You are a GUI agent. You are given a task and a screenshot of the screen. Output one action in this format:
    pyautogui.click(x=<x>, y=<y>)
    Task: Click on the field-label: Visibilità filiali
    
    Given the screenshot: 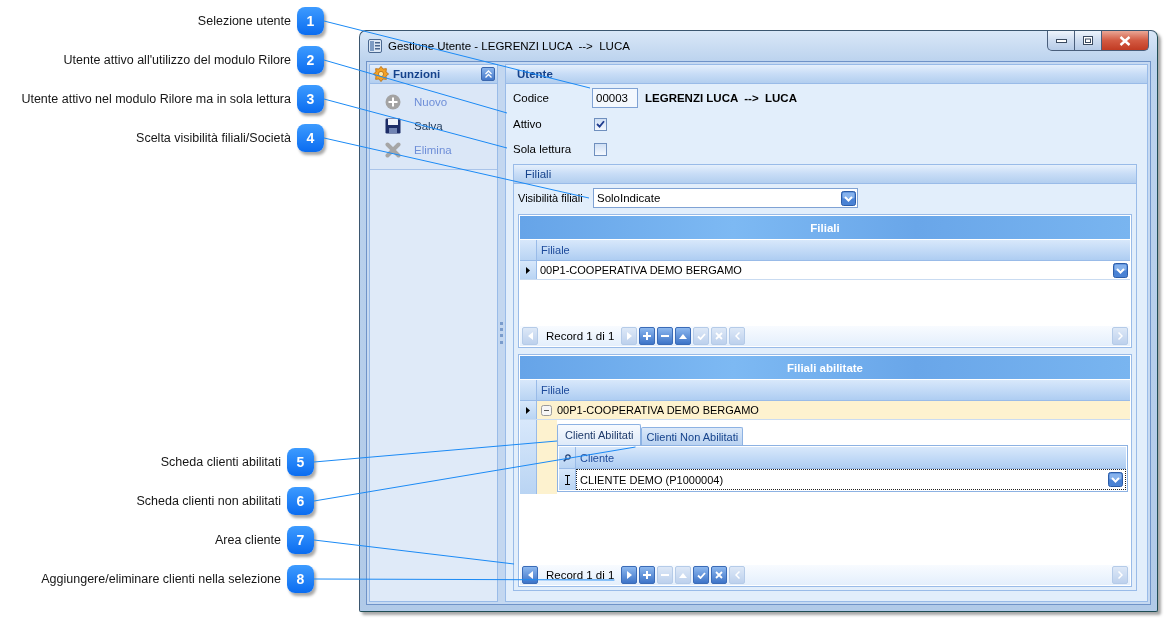 What is the action you would take?
    pyautogui.click(x=551, y=198)
    